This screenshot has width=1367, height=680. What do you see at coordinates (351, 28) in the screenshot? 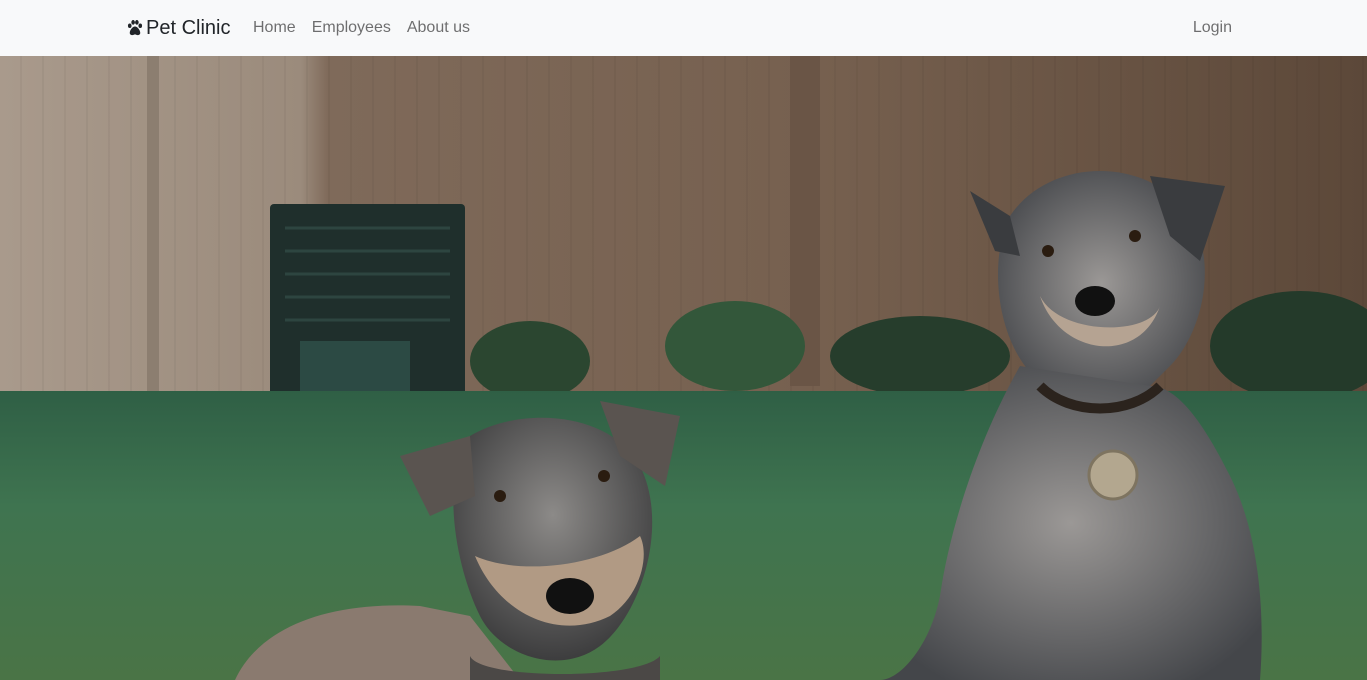
I see `nav-employees-link: Employees` at bounding box center [351, 28].